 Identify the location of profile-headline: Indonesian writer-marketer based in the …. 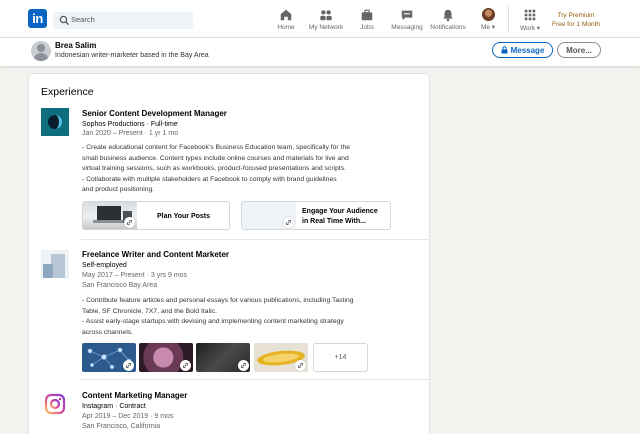
(132, 55).